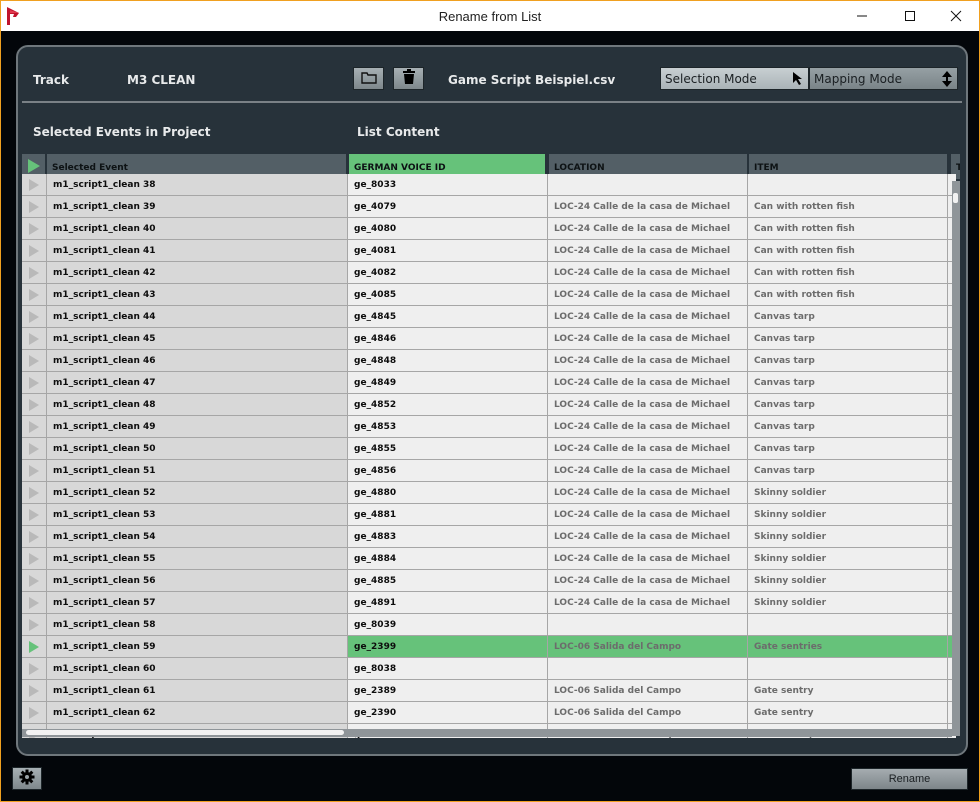 Image resolution: width=980 pixels, height=802 pixels. I want to click on item-cell: Gate sentries, so click(848, 646).